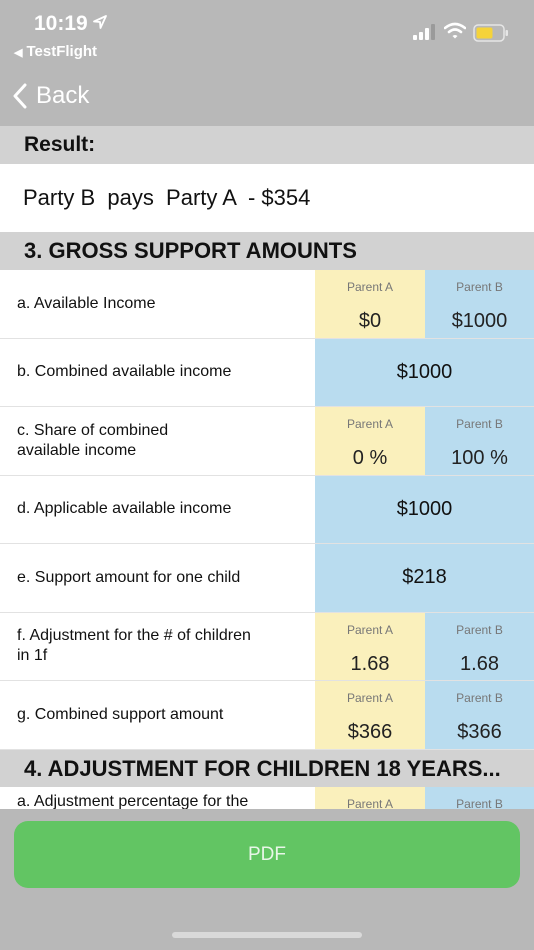 Image resolution: width=534 pixels, height=950 pixels. I want to click on row-label: a. Adjustment percentage for the, so click(133, 801).